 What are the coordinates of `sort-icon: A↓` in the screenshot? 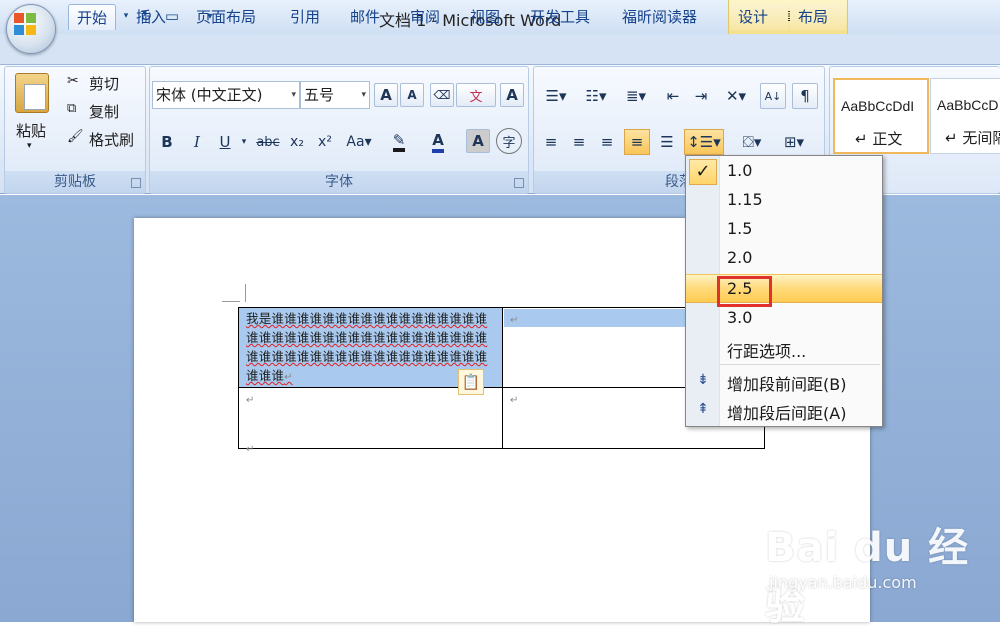 It's located at (773, 96).